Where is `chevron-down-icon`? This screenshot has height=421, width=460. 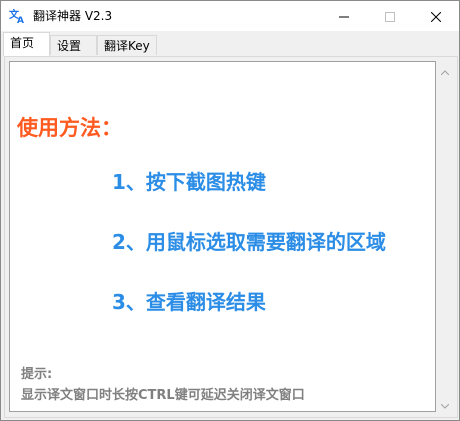 chevron-down-icon is located at coordinates (444, 403).